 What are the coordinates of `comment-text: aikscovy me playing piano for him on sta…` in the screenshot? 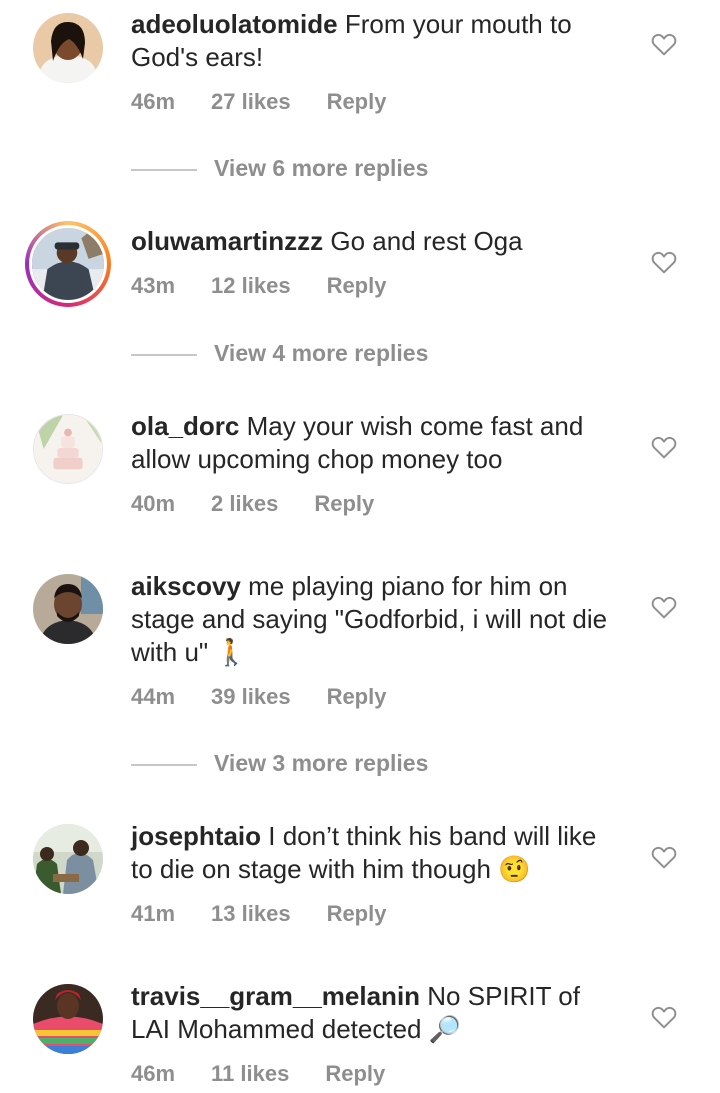 It's located at (376, 619).